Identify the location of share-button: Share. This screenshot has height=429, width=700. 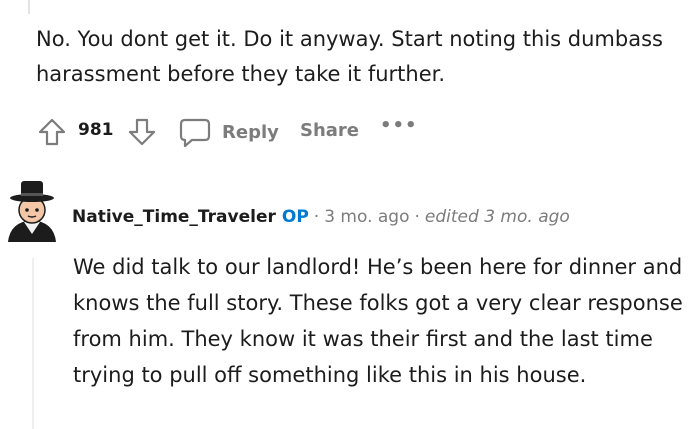
(329, 130).